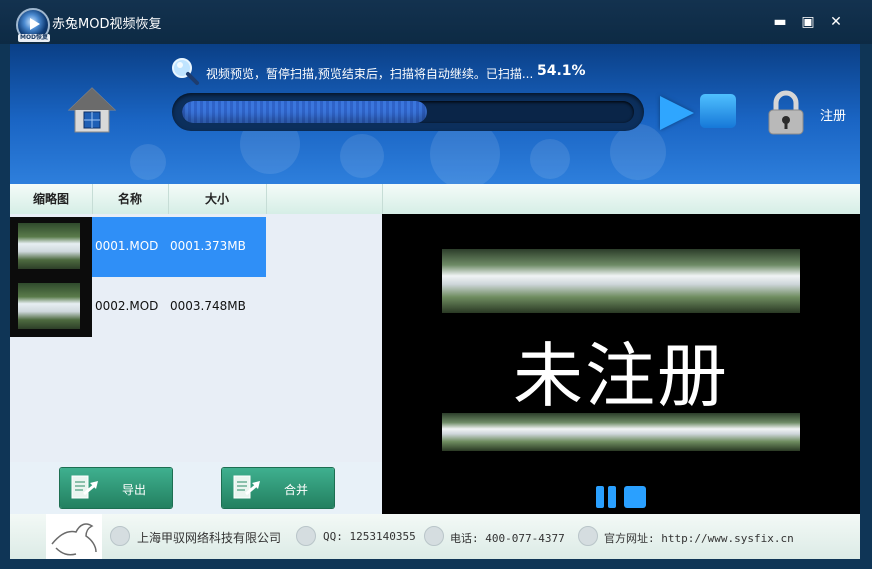 The image size is (872, 569). Describe the element at coordinates (127, 306) in the screenshot. I see `file-name: 0002.MOD` at that location.